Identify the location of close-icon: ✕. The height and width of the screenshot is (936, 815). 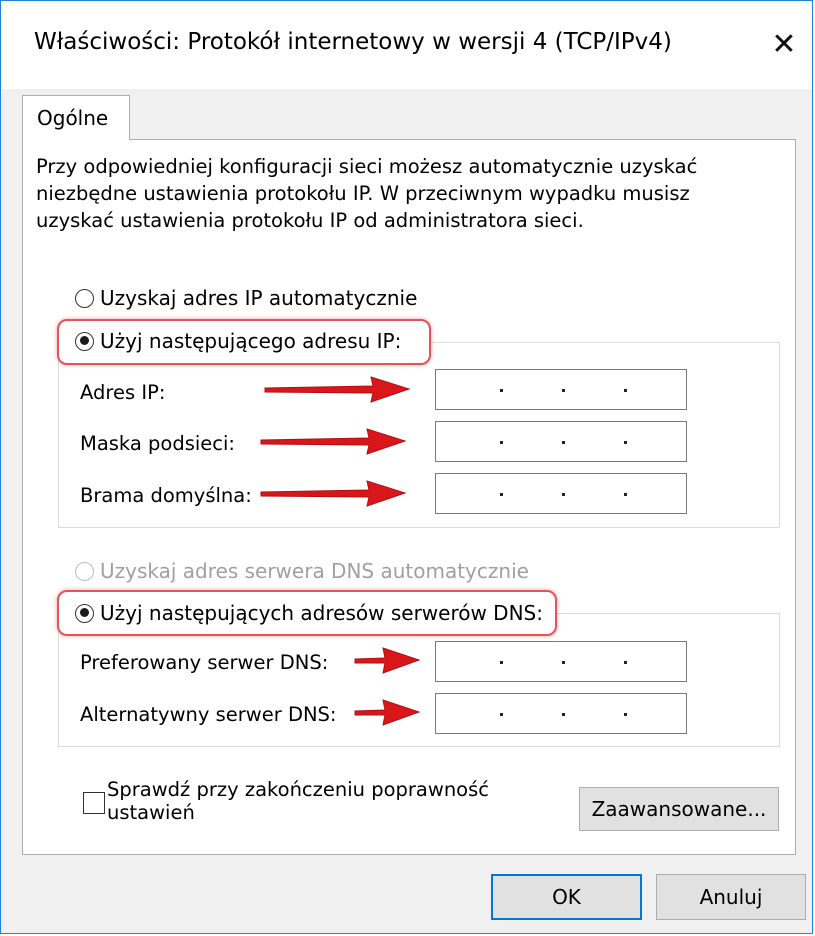
(784, 44).